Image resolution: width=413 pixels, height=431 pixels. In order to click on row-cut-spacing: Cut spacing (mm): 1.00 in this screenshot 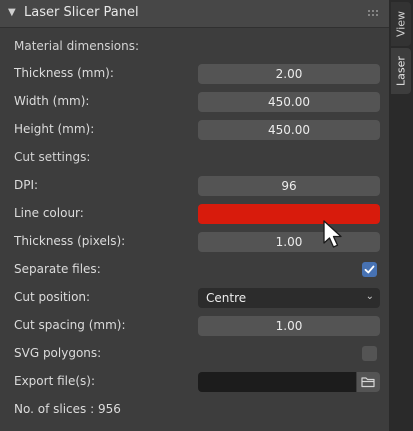, I will do `click(194, 326)`.